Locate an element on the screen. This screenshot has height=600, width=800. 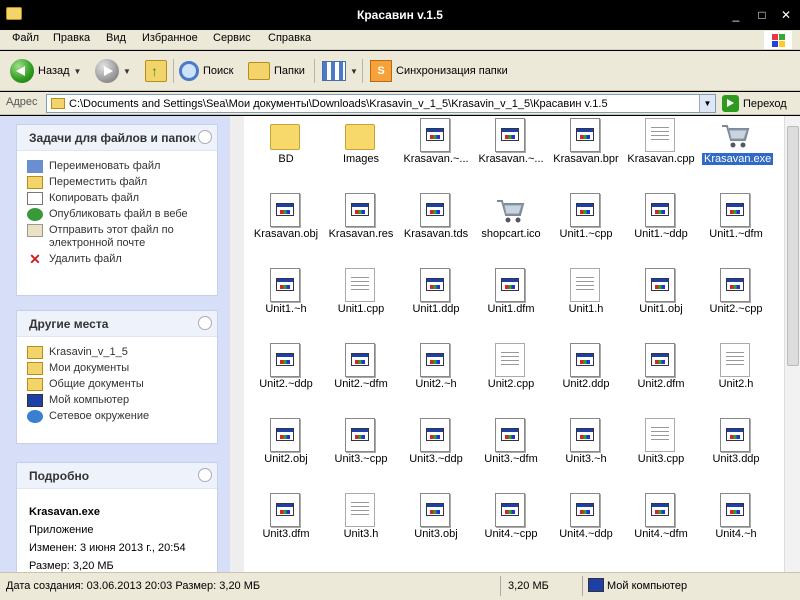
file-item: Unit2.~ddp is located at coordinates (286, 376).